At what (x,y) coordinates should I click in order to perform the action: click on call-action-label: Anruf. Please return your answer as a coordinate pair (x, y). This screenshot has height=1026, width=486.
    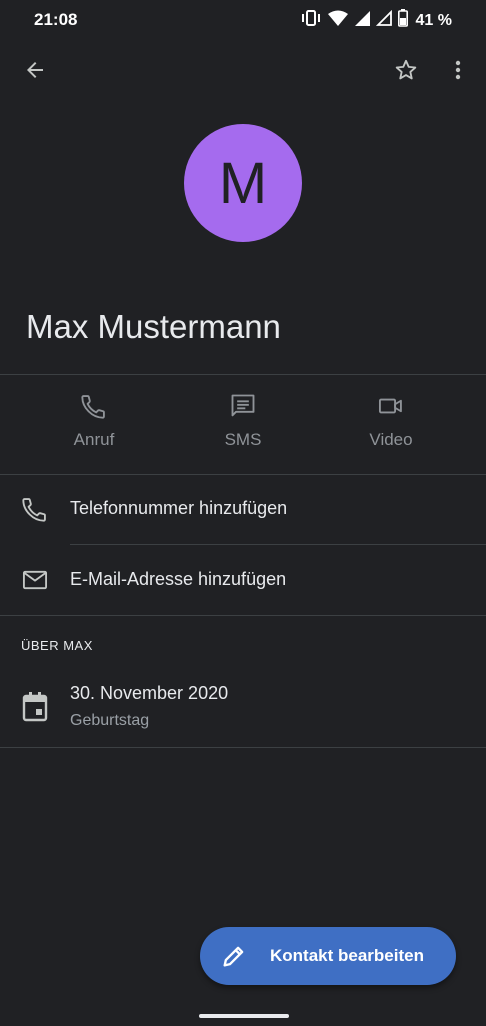
    Looking at the image, I should click on (94, 439).